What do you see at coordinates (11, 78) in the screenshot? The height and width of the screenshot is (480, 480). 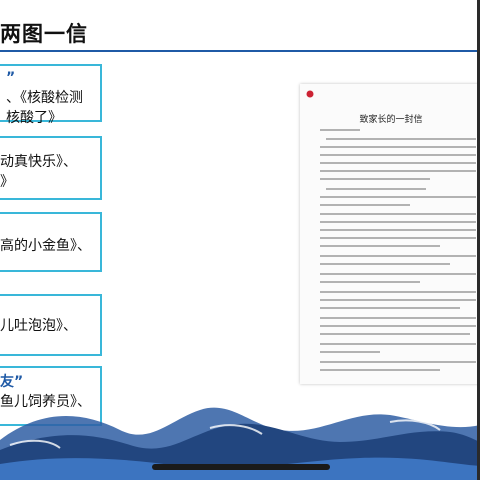 I see `card-1-line-1: ”` at bounding box center [11, 78].